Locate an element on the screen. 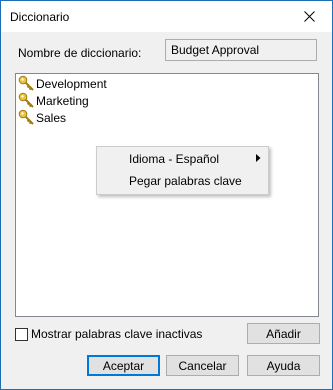 The width and height of the screenshot is (333, 390). dictionary-name-field: Budget Approval is located at coordinates (241, 50).